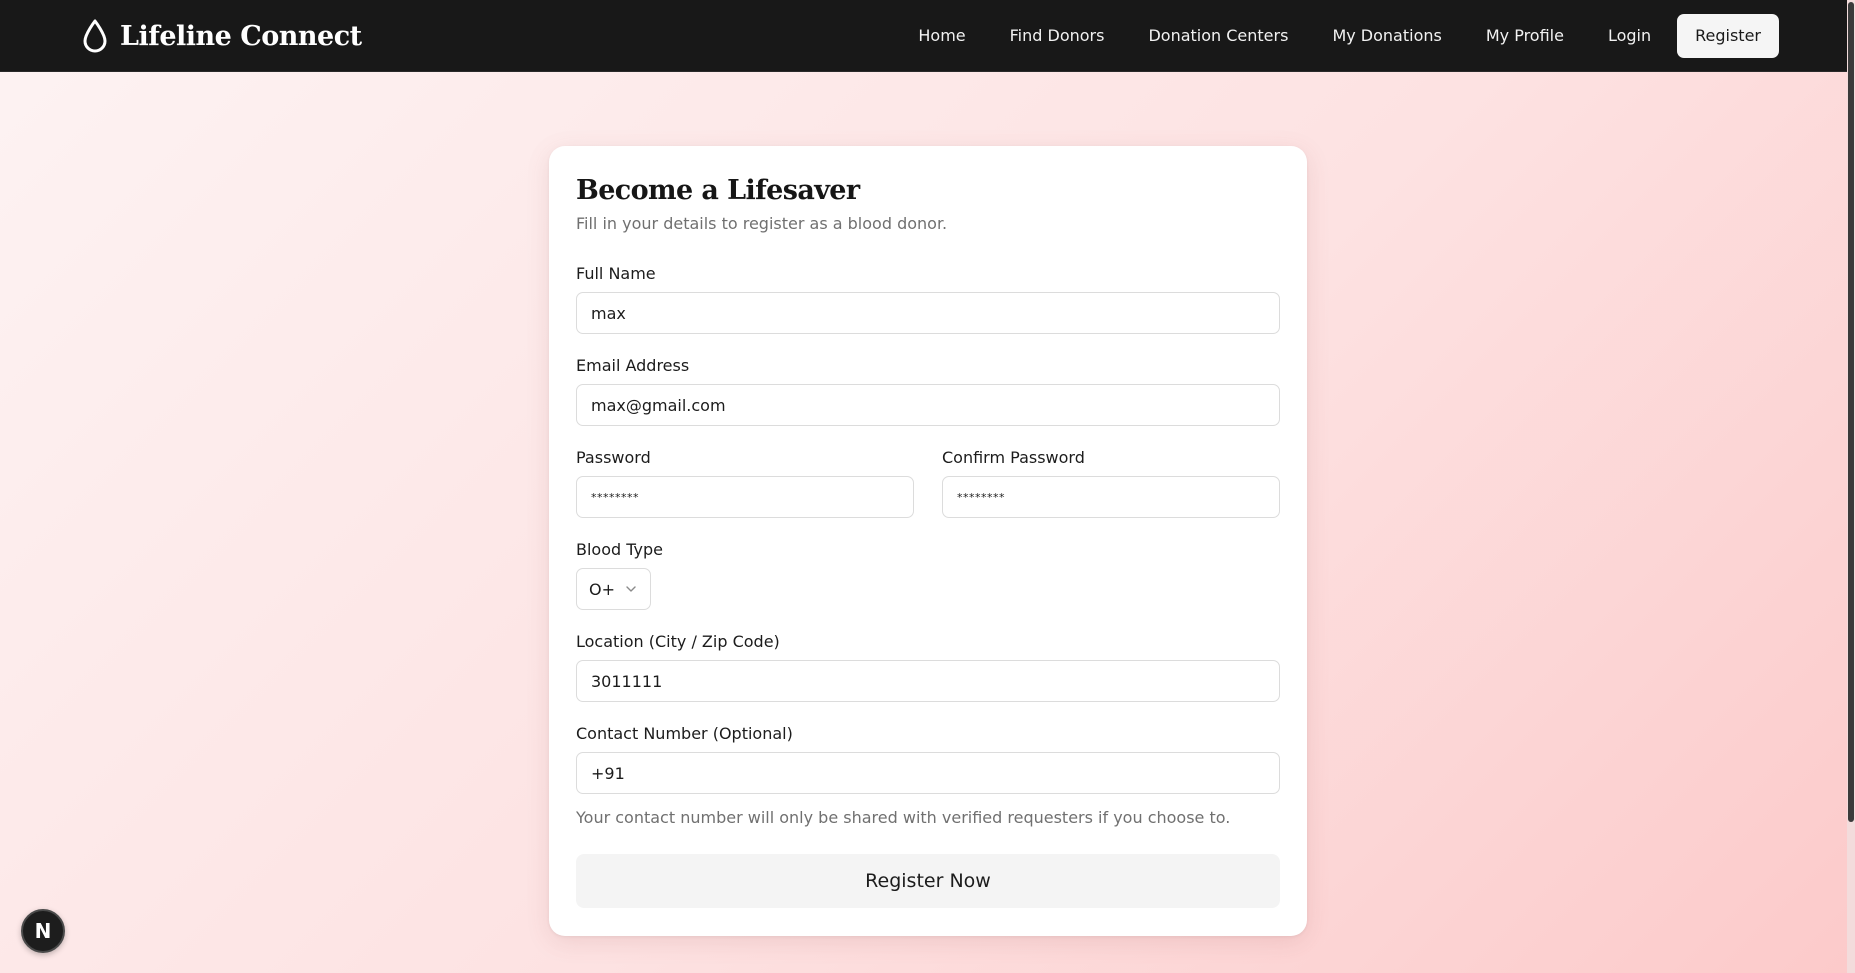 The image size is (1855, 973). Describe the element at coordinates (1525, 36) in the screenshot. I see `nav-my-profile-link: My Profile` at that location.